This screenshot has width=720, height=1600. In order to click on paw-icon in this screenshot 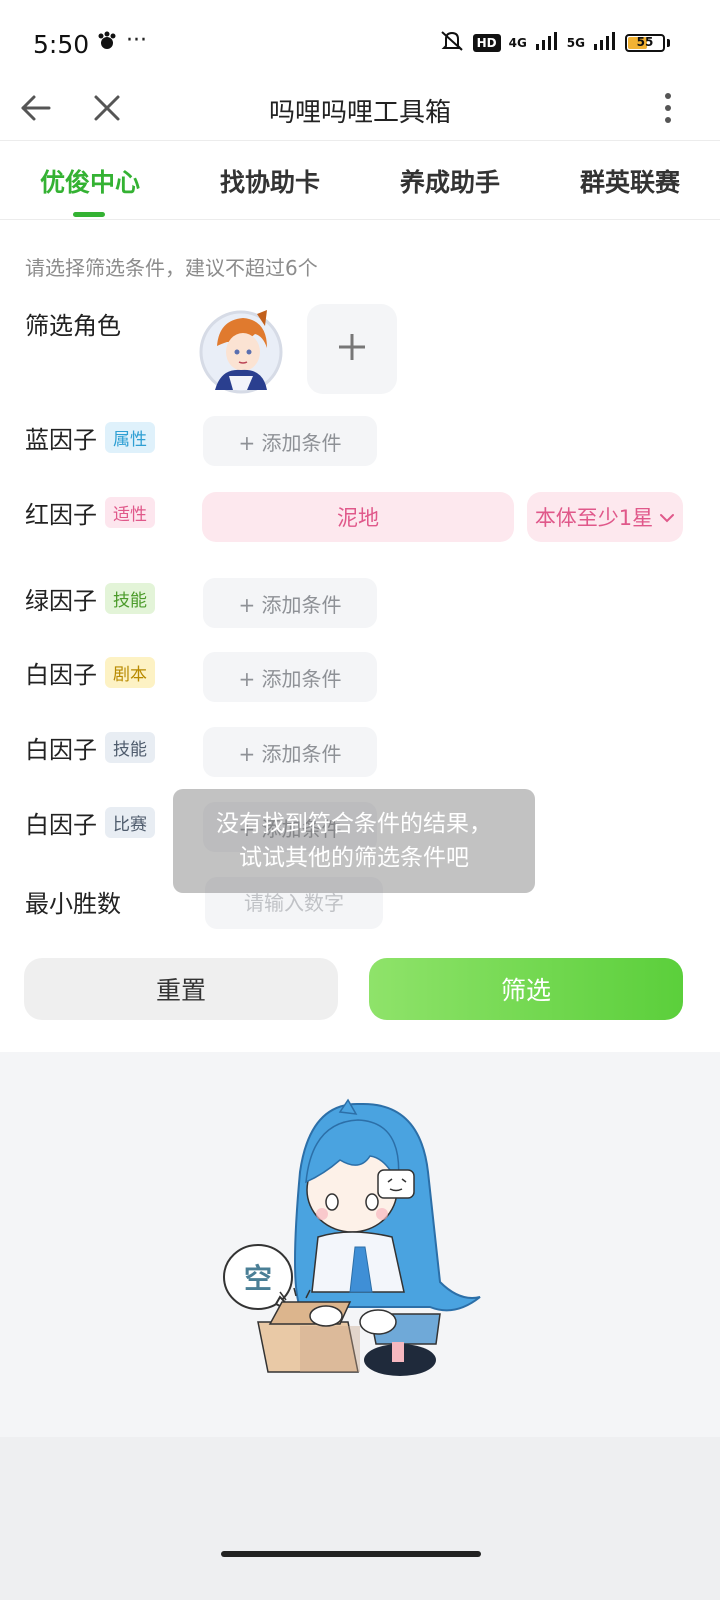, I will do `click(107, 43)`.